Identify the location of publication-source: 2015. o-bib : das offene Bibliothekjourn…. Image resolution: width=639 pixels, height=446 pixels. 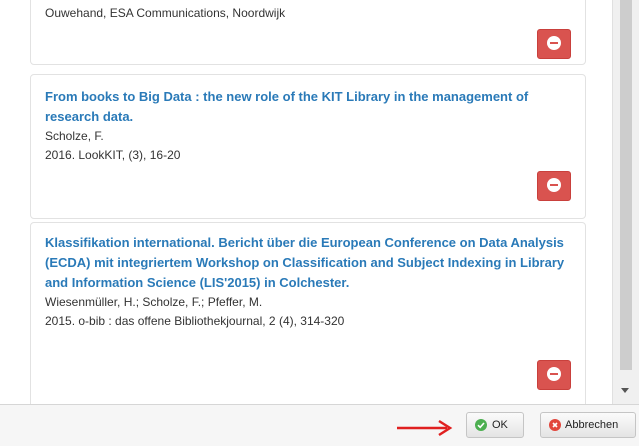
(195, 321).